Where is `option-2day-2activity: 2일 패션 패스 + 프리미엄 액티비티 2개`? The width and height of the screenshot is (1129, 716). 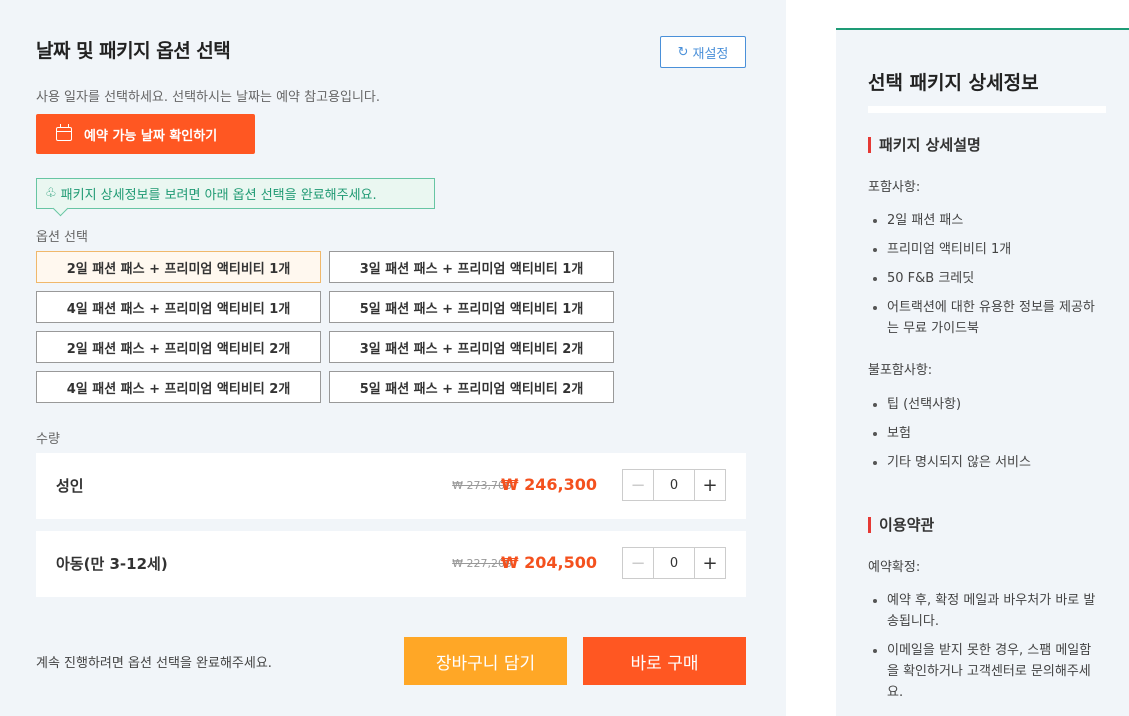 option-2day-2activity: 2일 패션 패스 + 프리미엄 액티비티 2개 is located at coordinates (178, 347).